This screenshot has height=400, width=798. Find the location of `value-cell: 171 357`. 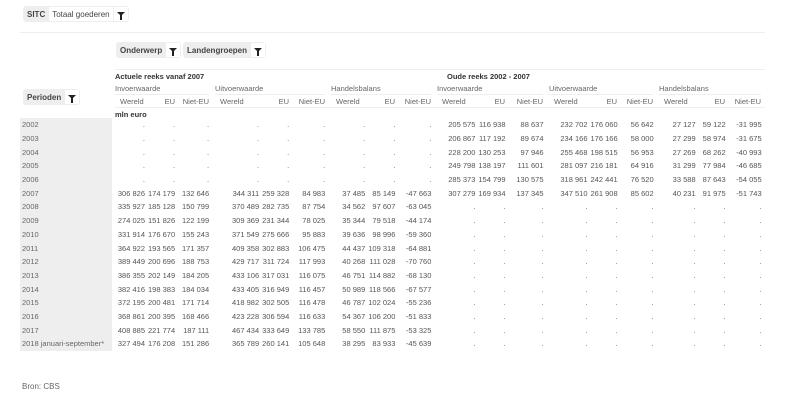

value-cell: 171 357 is located at coordinates (196, 248).